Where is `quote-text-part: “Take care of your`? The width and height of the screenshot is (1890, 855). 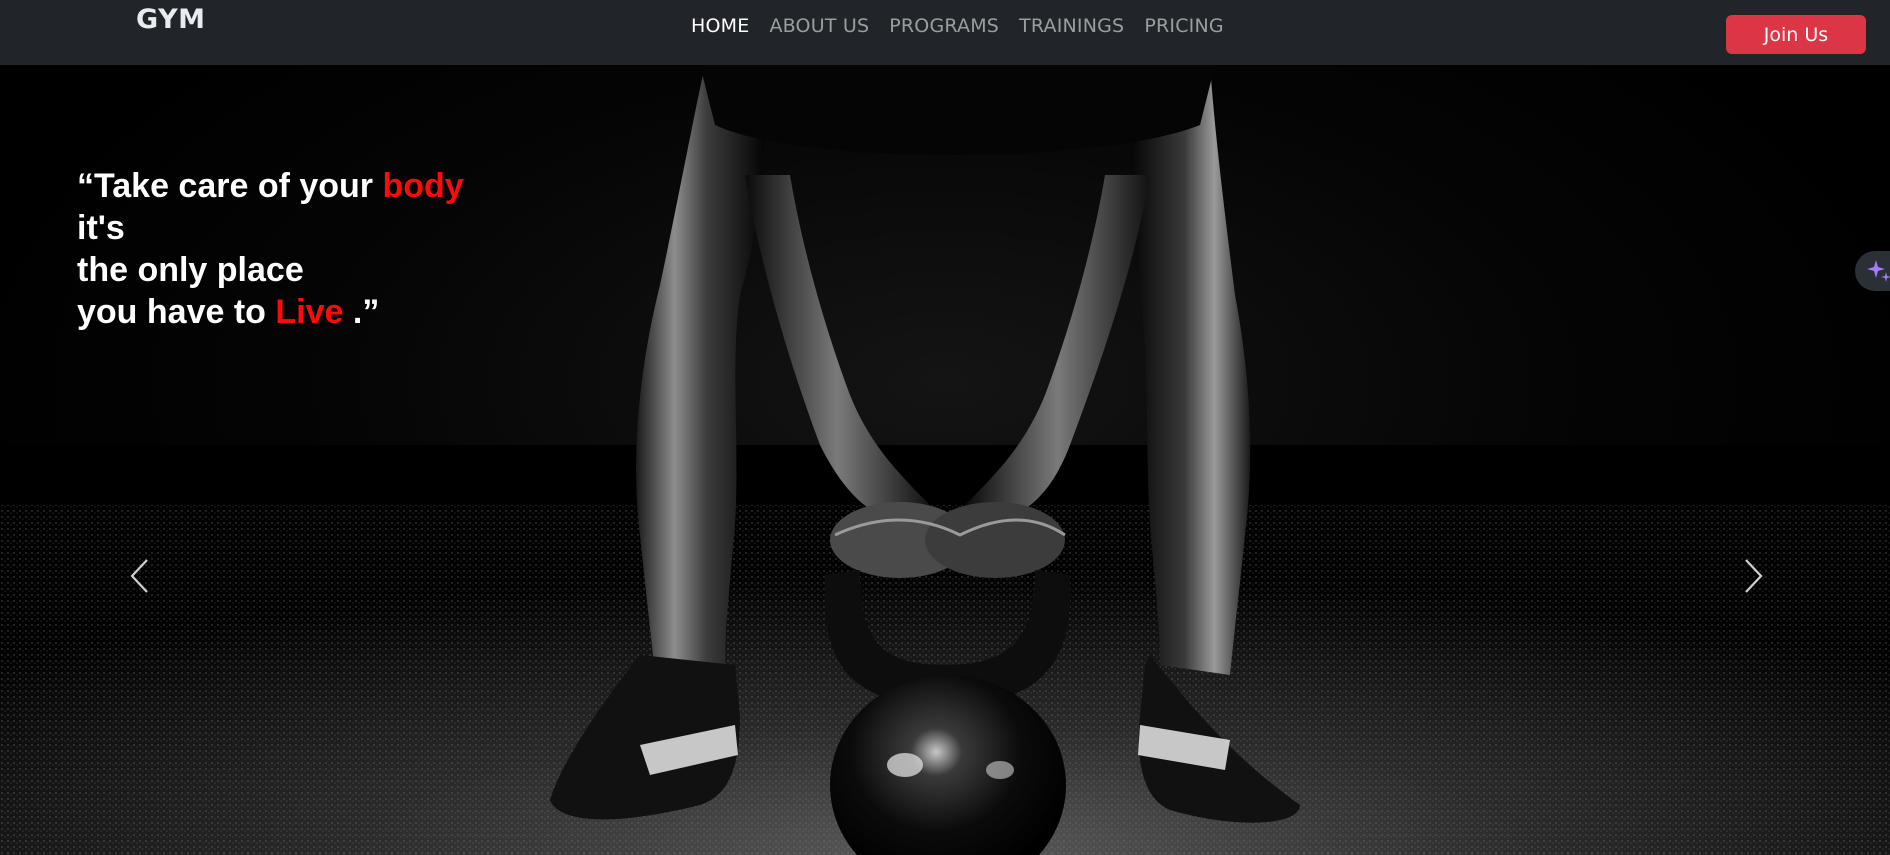
quote-text-part: “Take care of your is located at coordinates (230, 186).